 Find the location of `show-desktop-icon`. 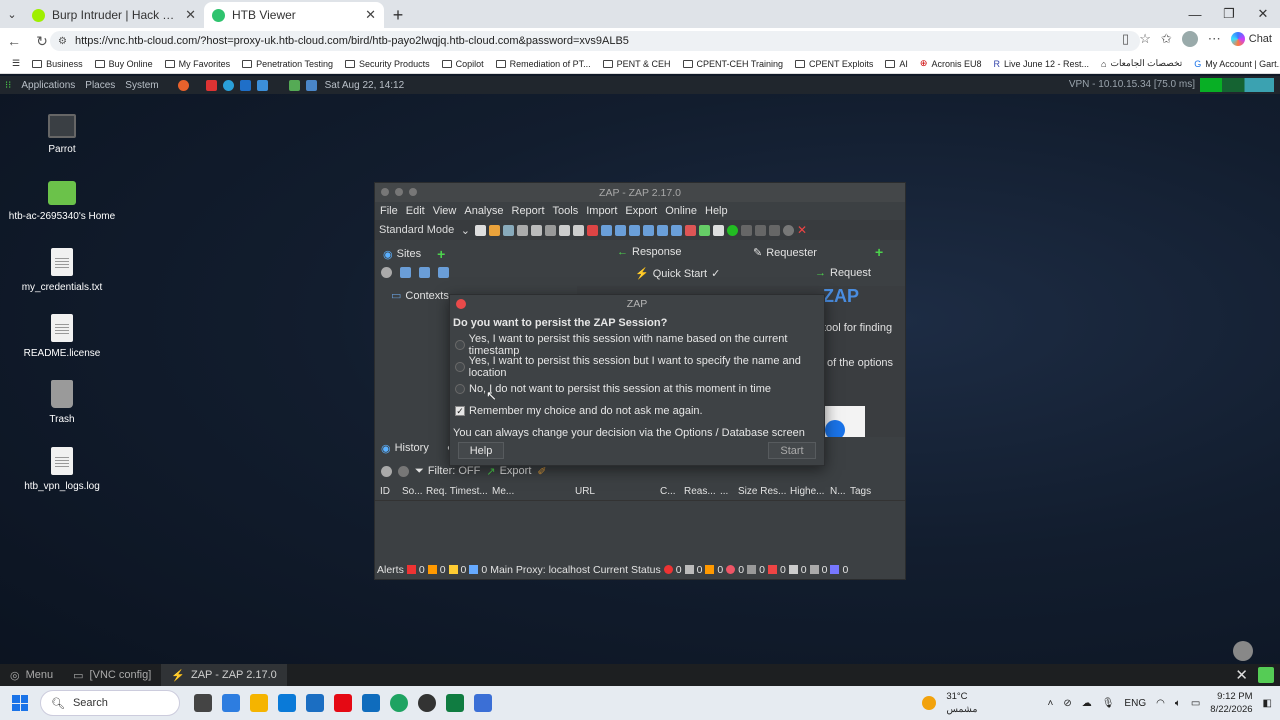

show-desktop-icon is located at coordinates (1266, 675).